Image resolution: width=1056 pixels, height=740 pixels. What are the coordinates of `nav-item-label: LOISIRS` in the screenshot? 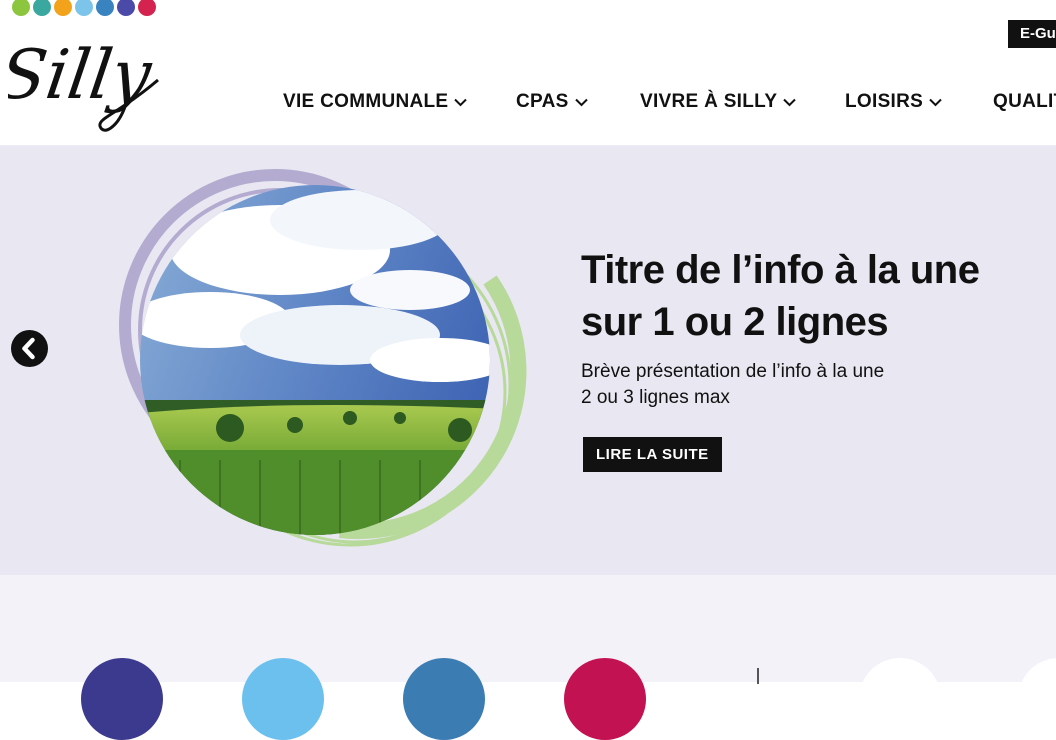 It's located at (884, 102).